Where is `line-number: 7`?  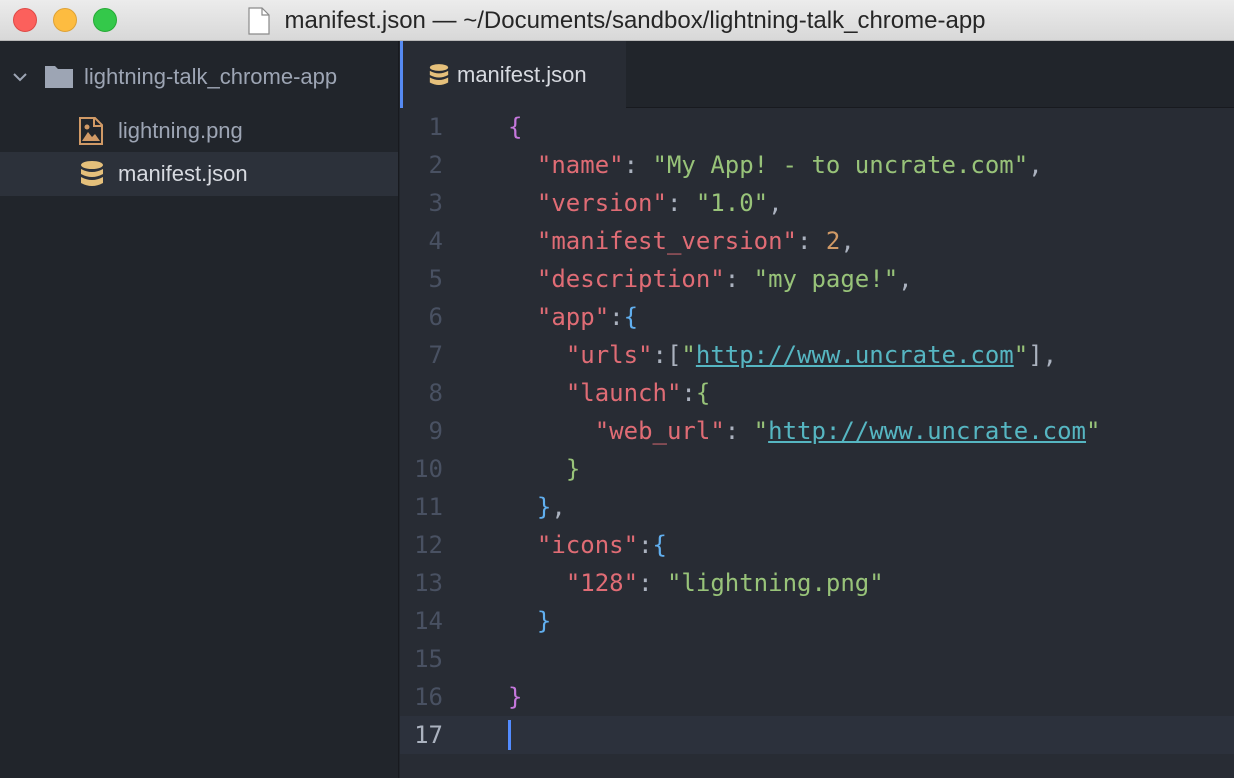
line-number: 7 is located at coordinates (435, 355).